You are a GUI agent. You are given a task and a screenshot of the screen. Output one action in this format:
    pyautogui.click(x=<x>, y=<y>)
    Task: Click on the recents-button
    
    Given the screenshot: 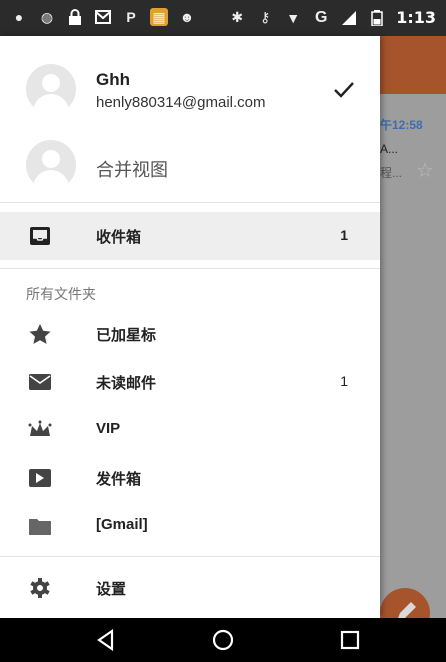 What is the action you would take?
    pyautogui.click(x=350, y=640)
    